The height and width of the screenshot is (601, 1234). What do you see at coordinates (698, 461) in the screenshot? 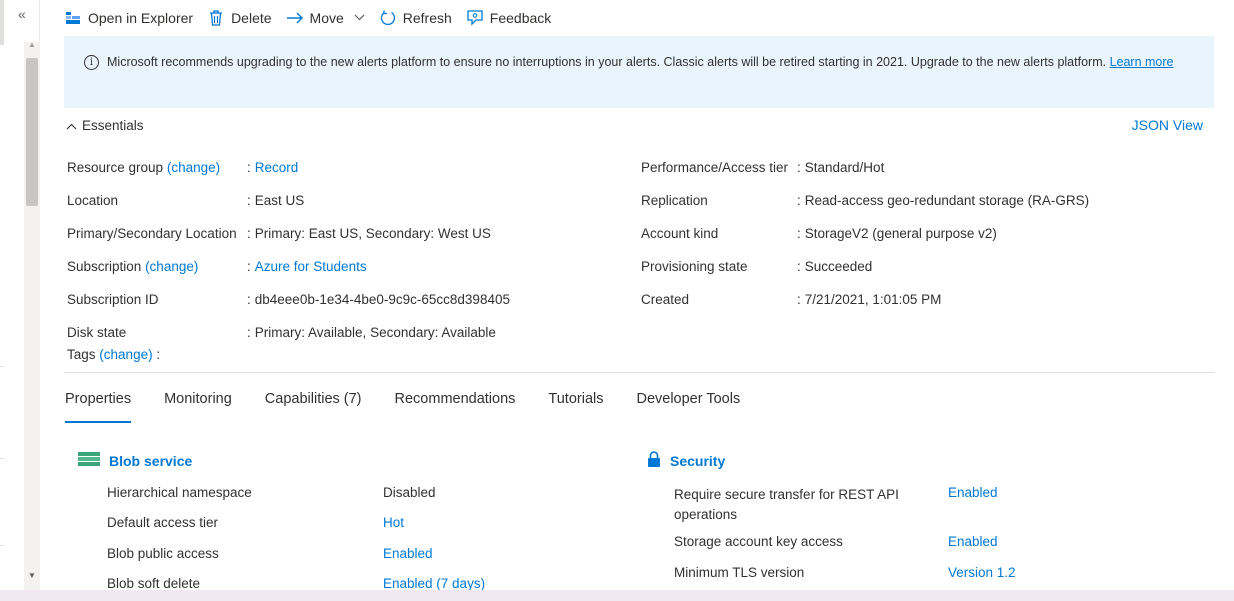
I see `security-title: Security` at bounding box center [698, 461].